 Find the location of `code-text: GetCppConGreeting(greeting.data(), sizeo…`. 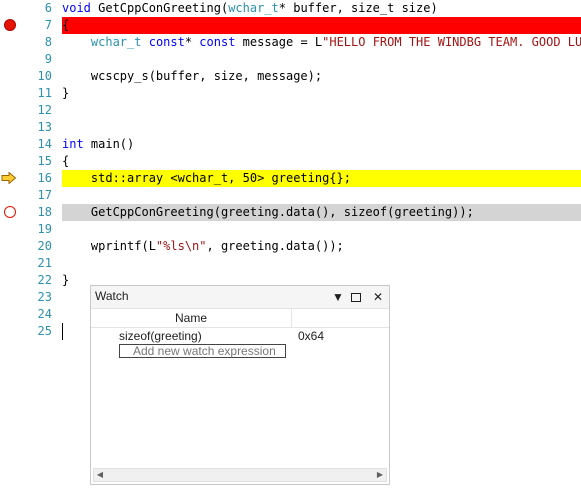

code-text: GetCppConGreeting(greeting.data(), sizeo… is located at coordinates (268, 212).